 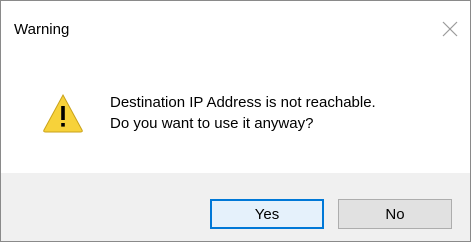 I want to click on close-icon, so click(x=450, y=29).